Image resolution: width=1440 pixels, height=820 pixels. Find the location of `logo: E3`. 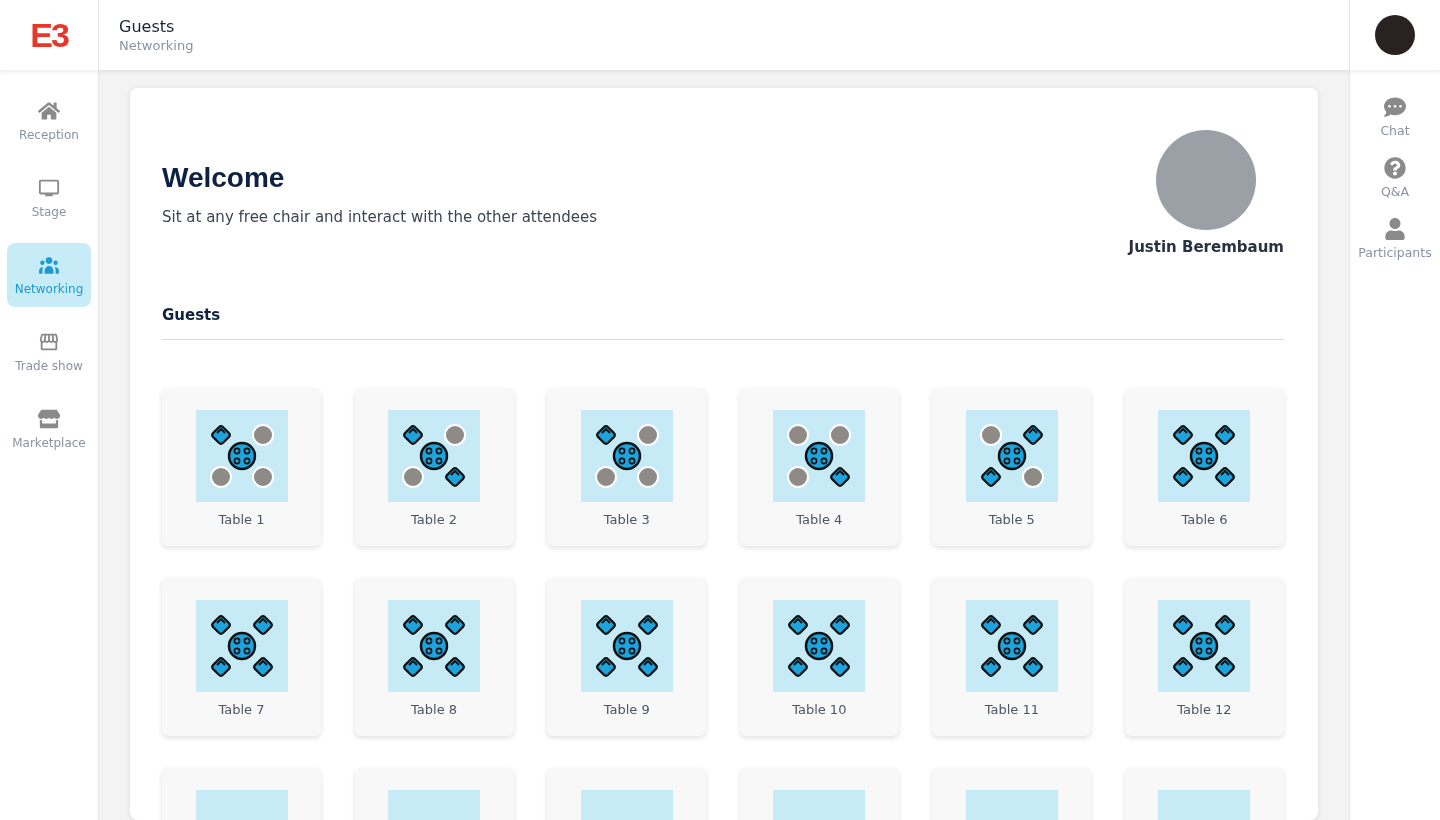

logo: E3 is located at coordinates (49, 35).